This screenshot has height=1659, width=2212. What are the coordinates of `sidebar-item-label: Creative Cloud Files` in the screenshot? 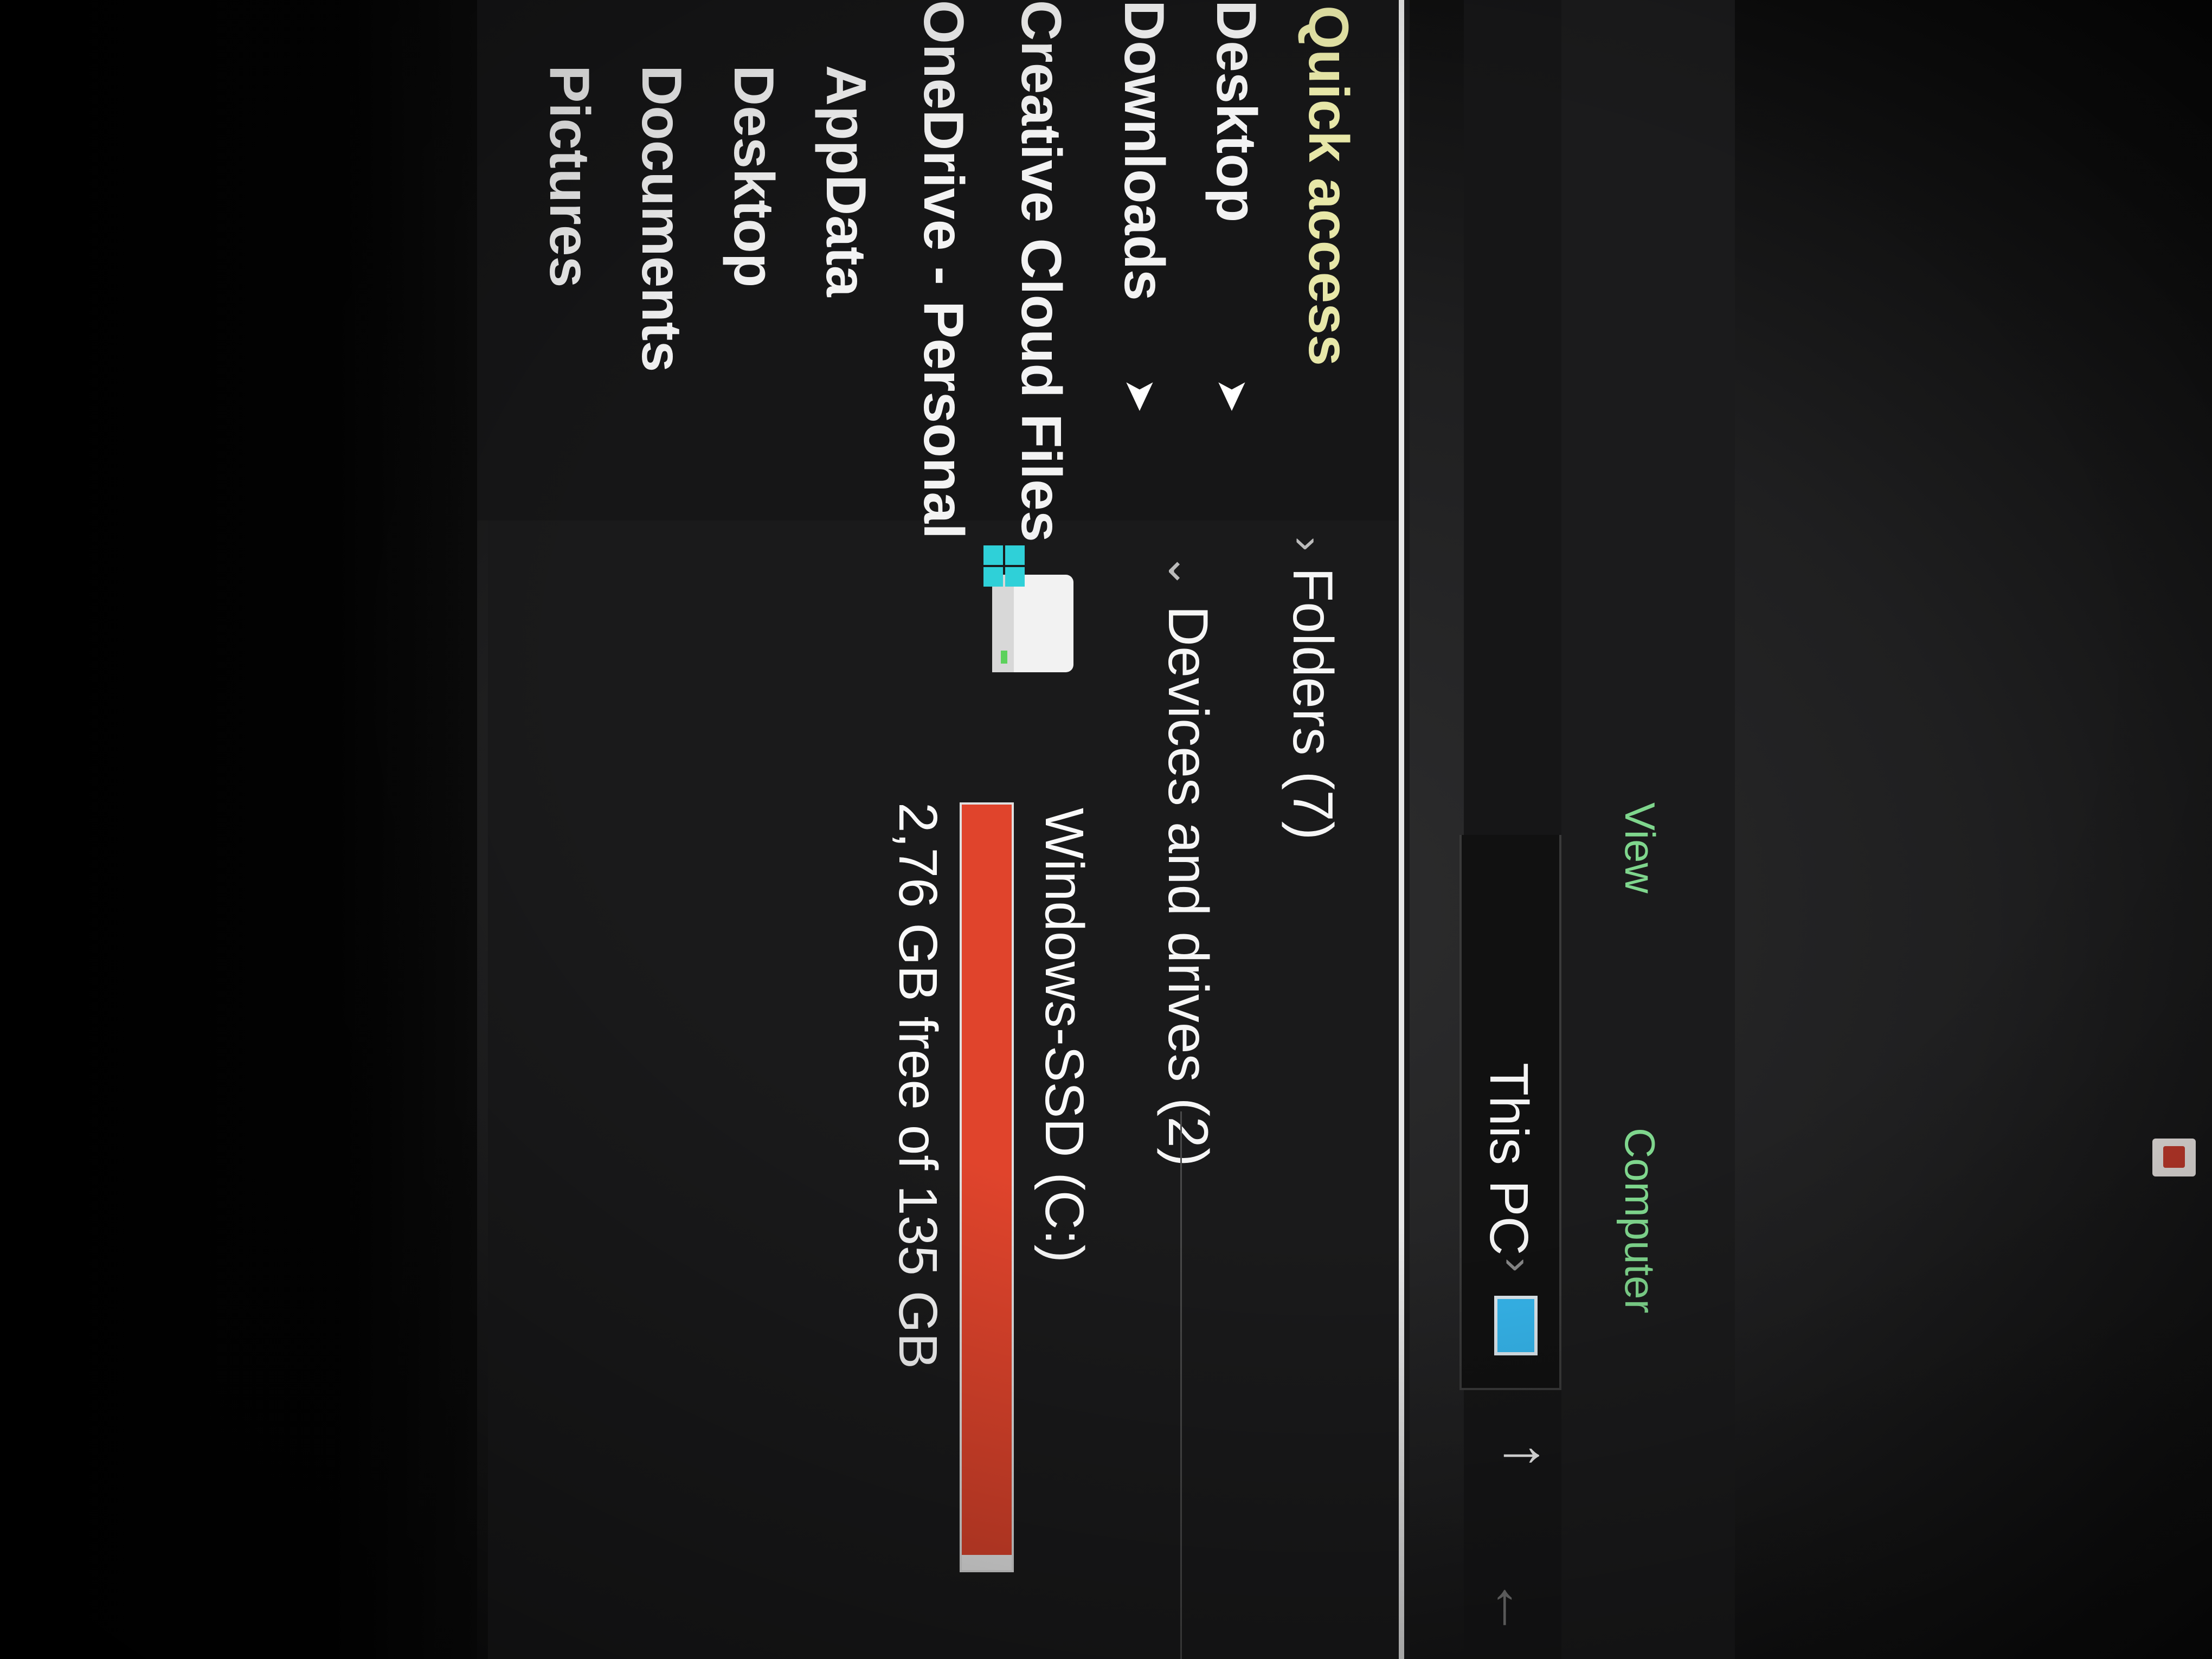 It's located at (1041, 271).